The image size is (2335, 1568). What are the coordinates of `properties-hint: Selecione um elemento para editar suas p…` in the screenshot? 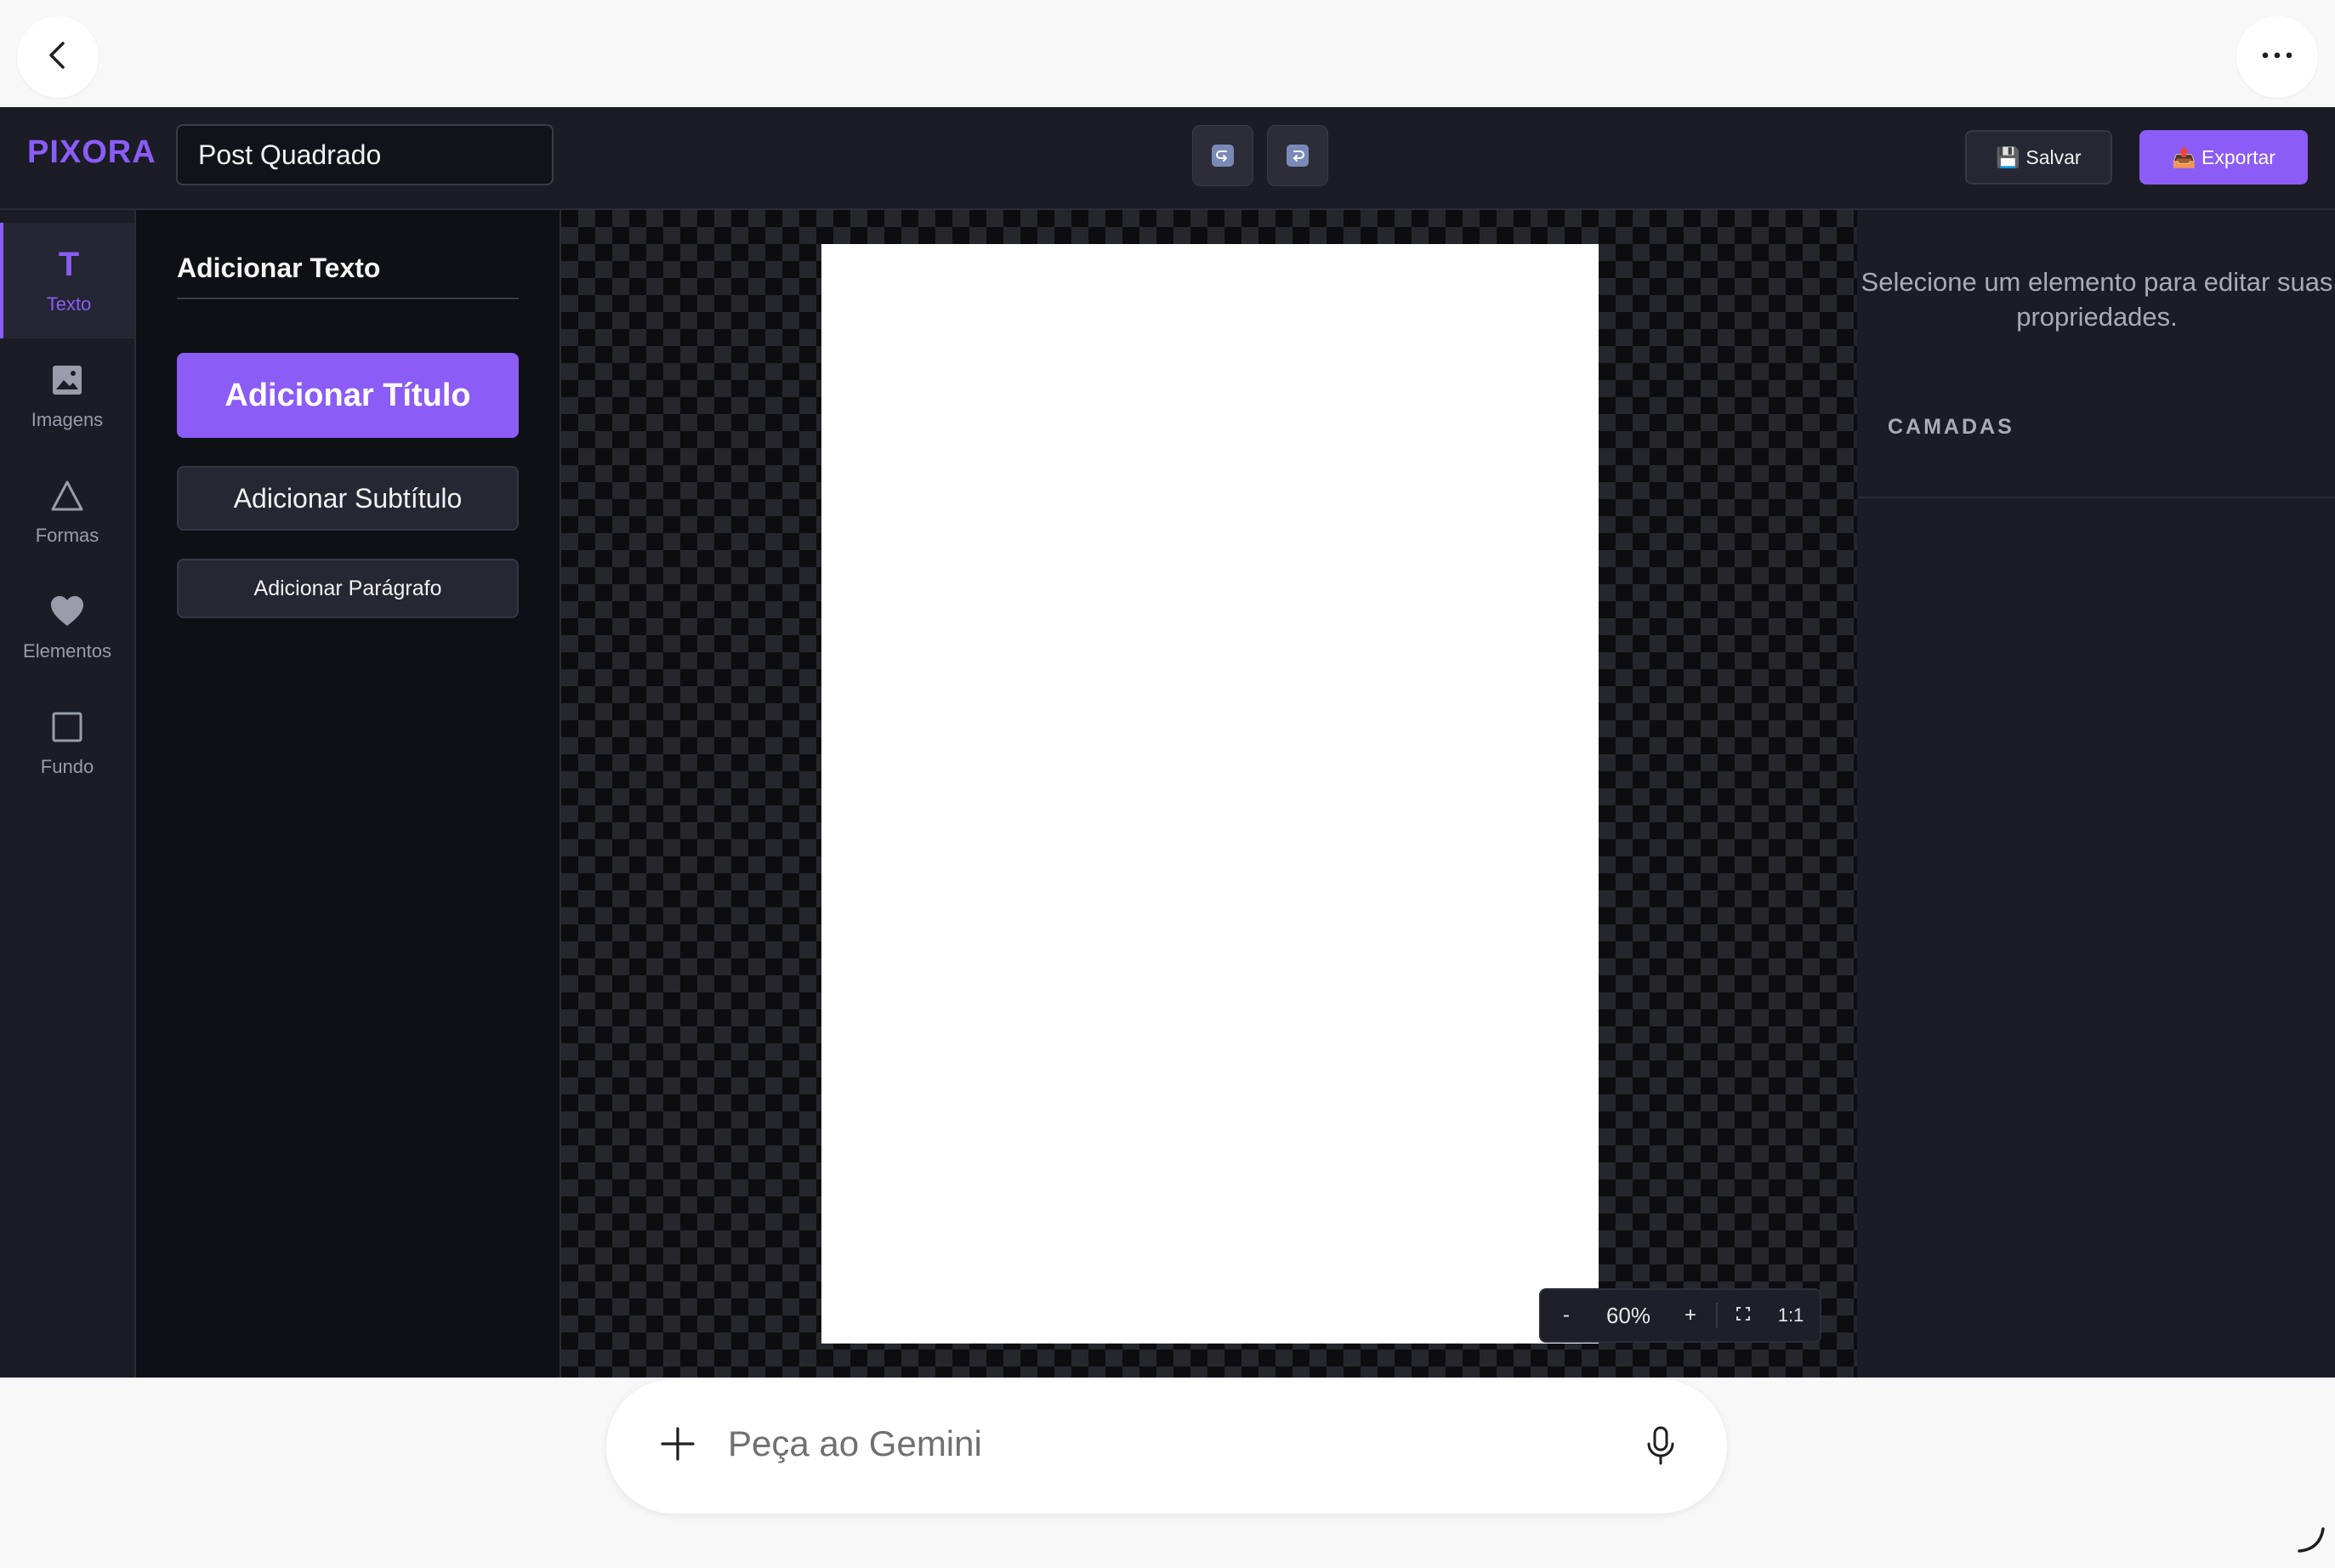 It's located at (2097, 299).